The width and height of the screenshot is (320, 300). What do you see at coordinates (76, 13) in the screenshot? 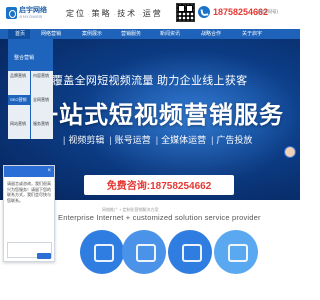
I see `slogan-word: 定位` at bounding box center [76, 13].